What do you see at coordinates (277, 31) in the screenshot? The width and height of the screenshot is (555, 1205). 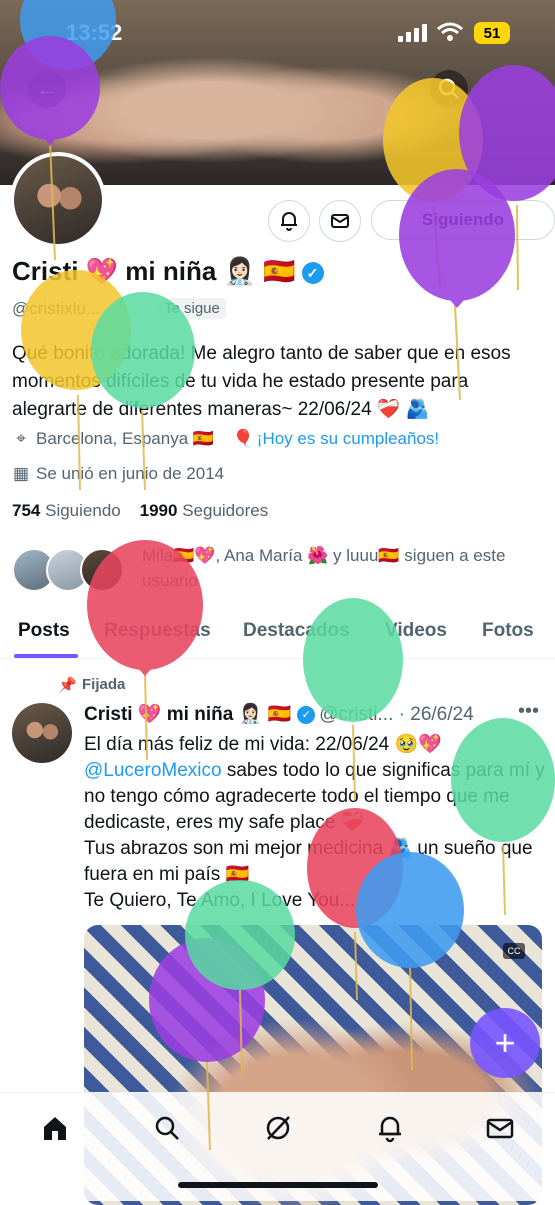 I see `status-bar: 13:52 51` at bounding box center [277, 31].